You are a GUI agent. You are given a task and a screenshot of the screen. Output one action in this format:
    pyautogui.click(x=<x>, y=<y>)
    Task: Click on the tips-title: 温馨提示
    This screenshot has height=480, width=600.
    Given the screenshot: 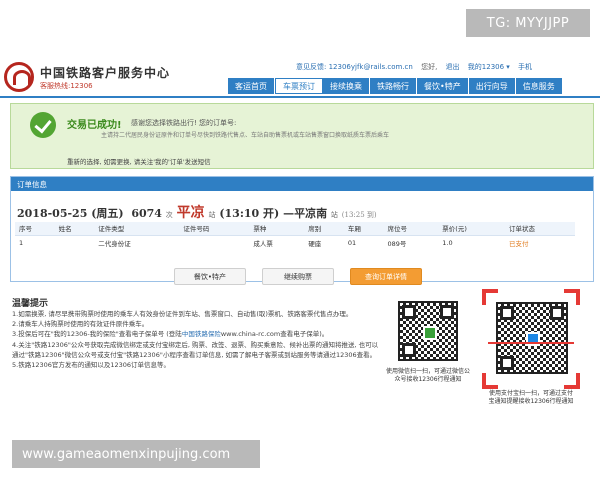 What is the action you would take?
    pyautogui.click(x=30, y=304)
    